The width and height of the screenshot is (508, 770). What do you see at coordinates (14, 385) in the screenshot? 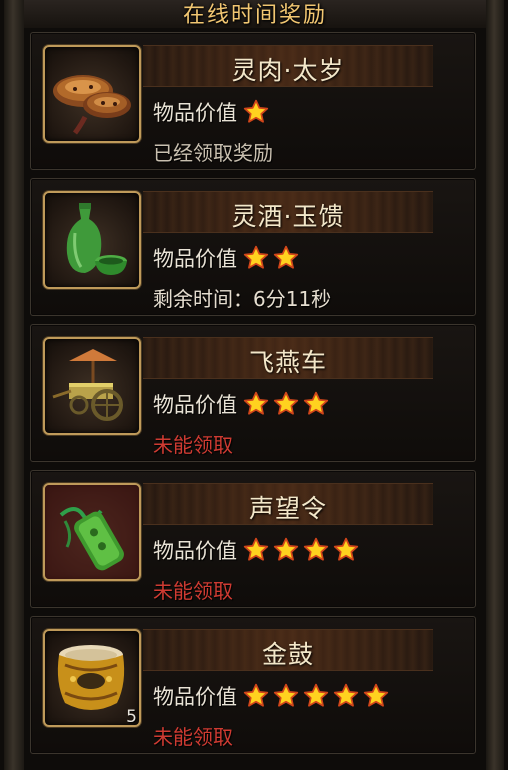
I see `panel-border-left` at bounding box center [14, 385].